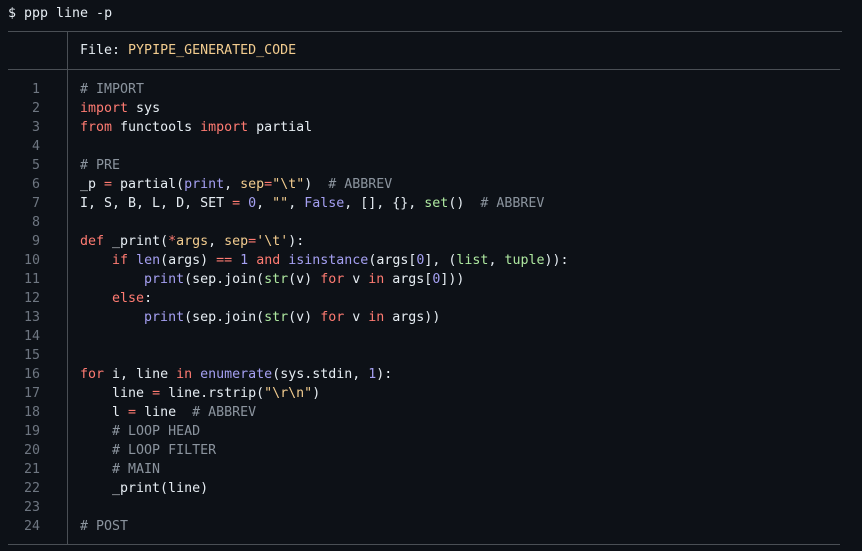  Describe the element at coordinates (324, 488) in the screenshot. I see `code-line: _print(line)` at that location.